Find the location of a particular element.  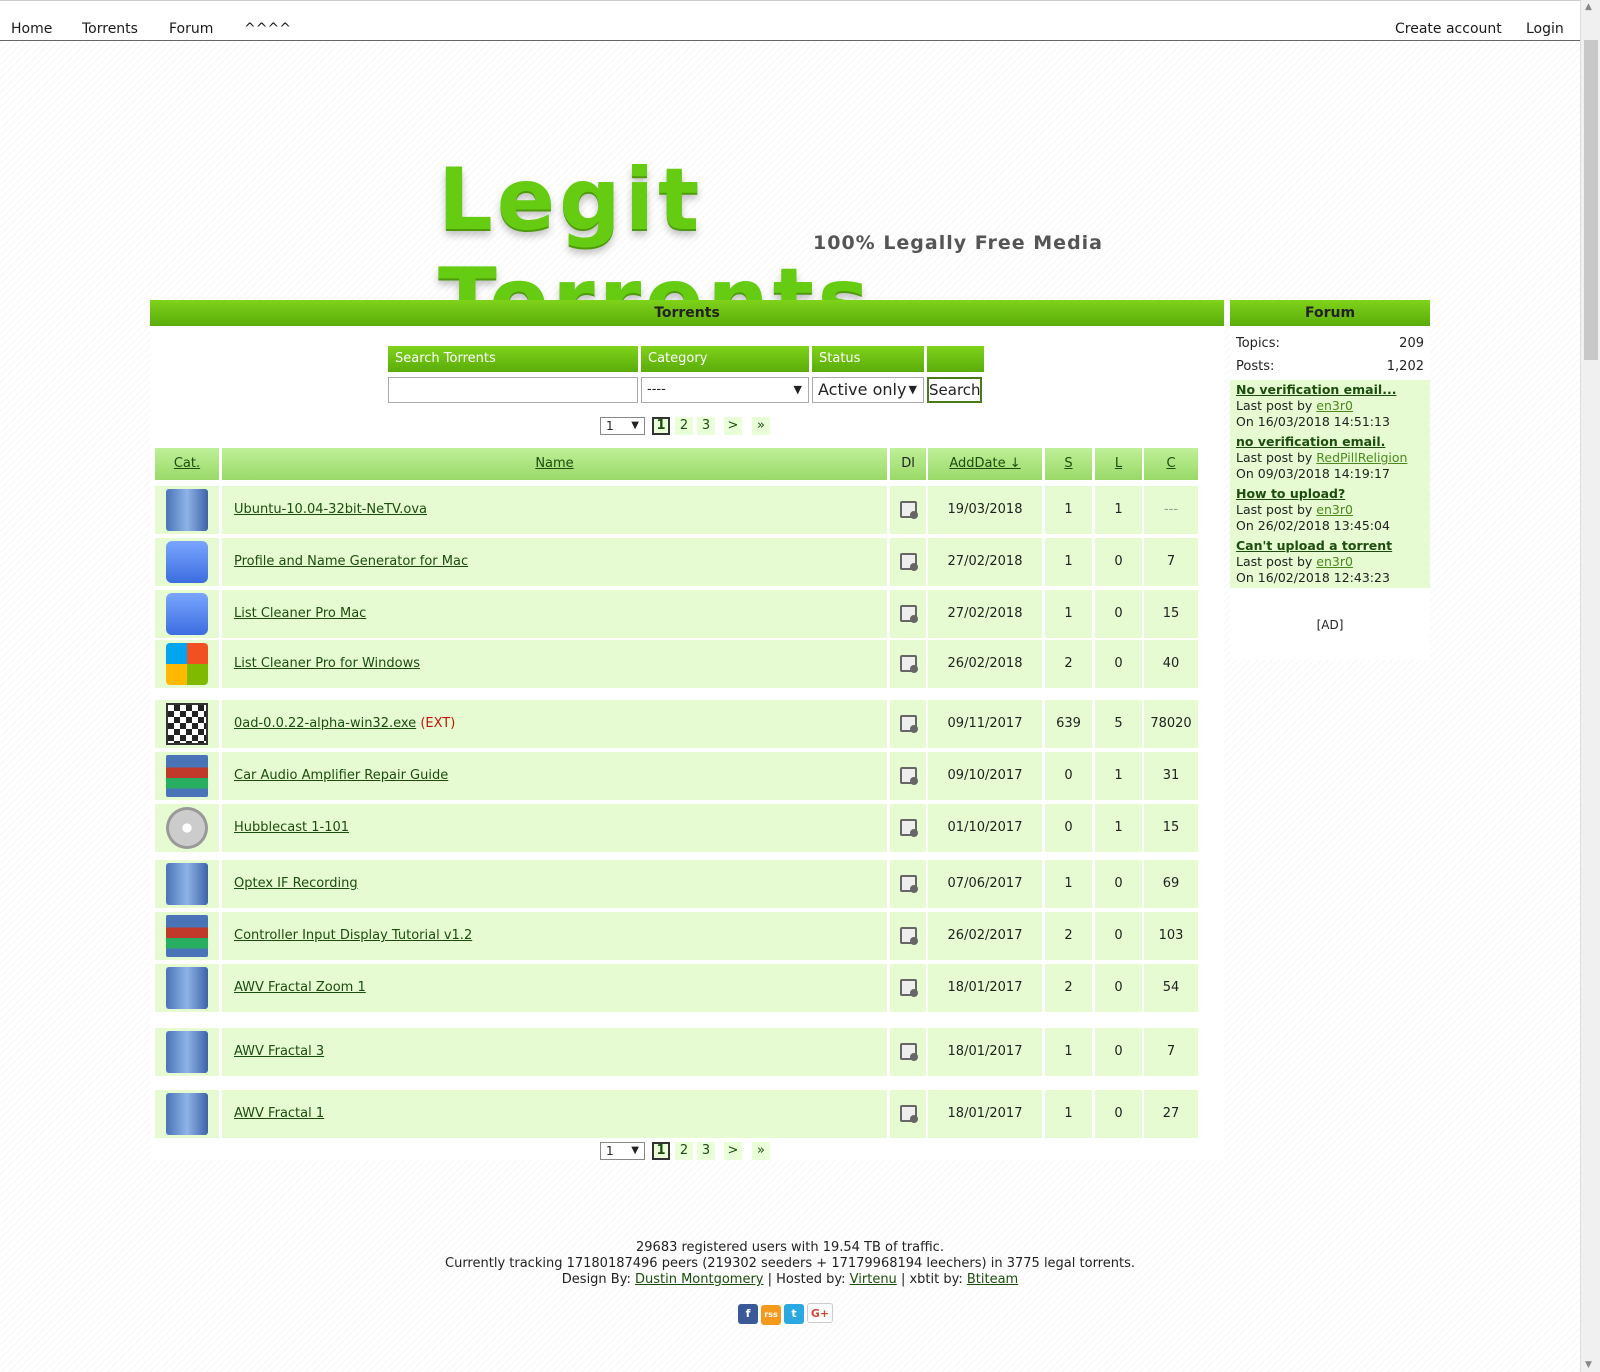

nav-login-link: Login is located at coordinates (1545, 29).